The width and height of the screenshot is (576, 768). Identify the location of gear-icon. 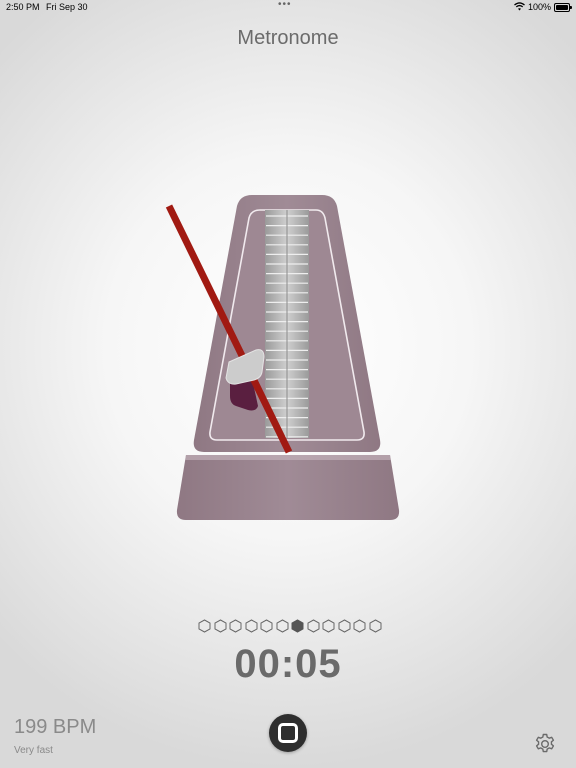
(545, 743).